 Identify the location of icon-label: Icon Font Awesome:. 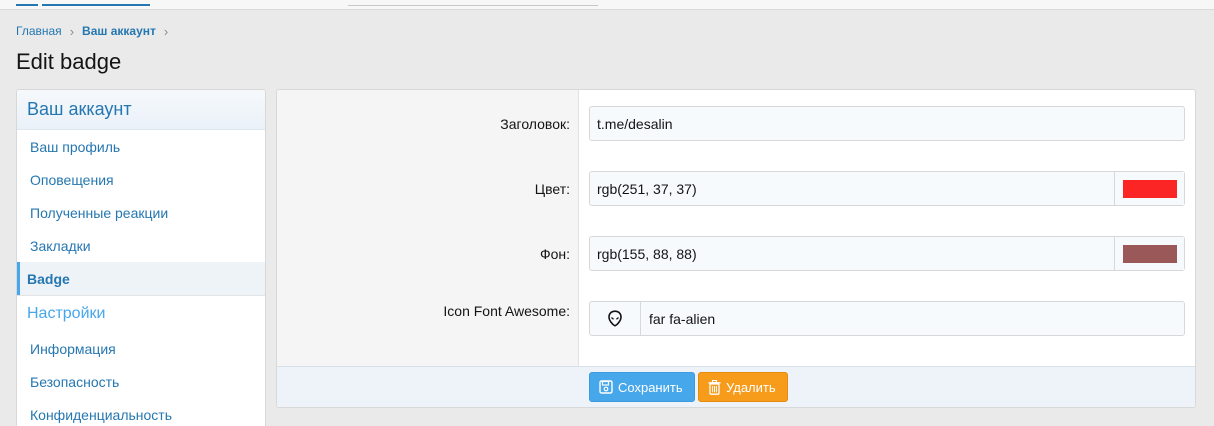
(506, 311).